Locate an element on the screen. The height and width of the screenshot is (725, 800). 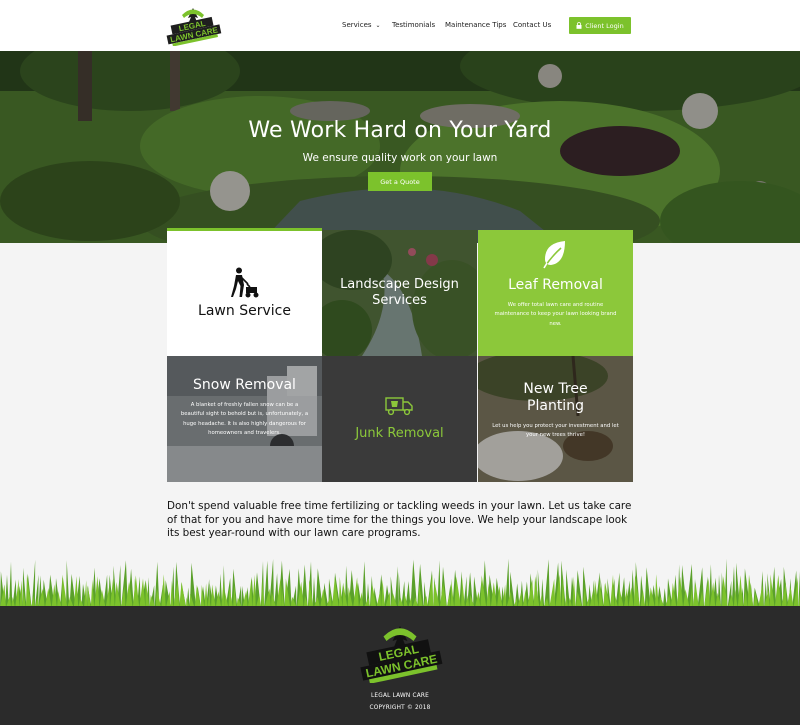
client-login-button: Client Login is located at coordinates (600, 25).